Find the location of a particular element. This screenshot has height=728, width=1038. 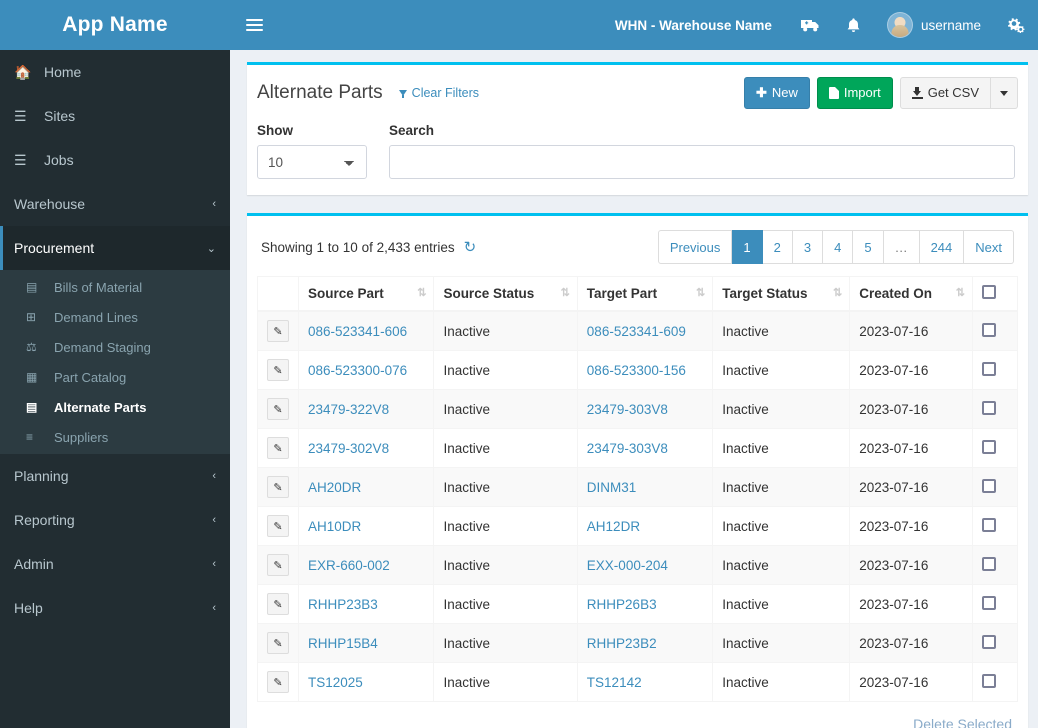

target-part-link: TS12142 is located at coordinates (614, 682).